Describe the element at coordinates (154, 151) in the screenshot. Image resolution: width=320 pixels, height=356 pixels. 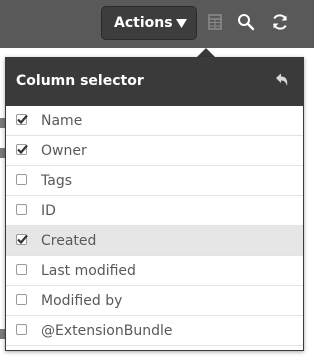
I see `column-row: Owner` at that location.